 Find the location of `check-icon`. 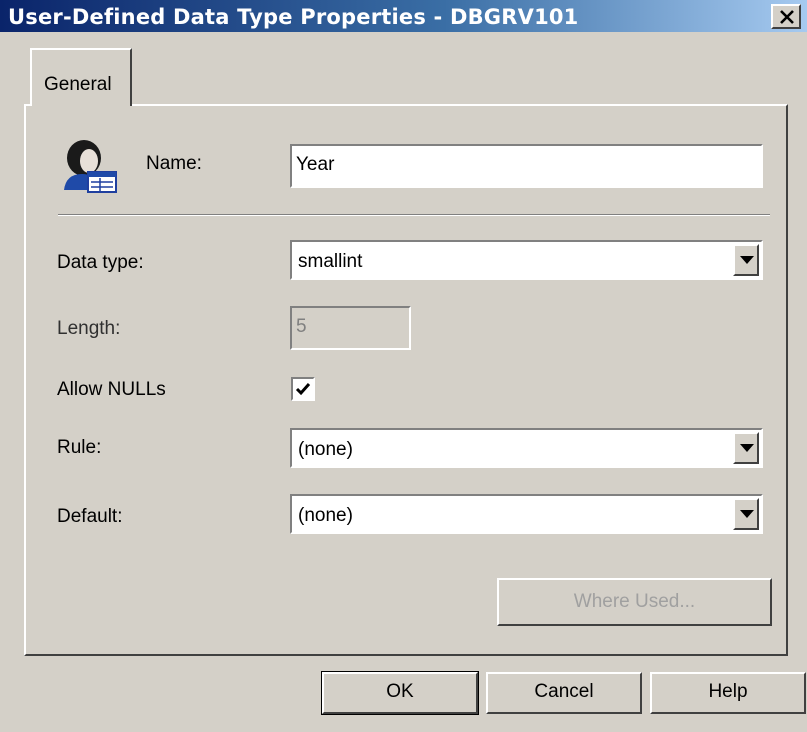

check-icon is located at coordinates (303, 389).